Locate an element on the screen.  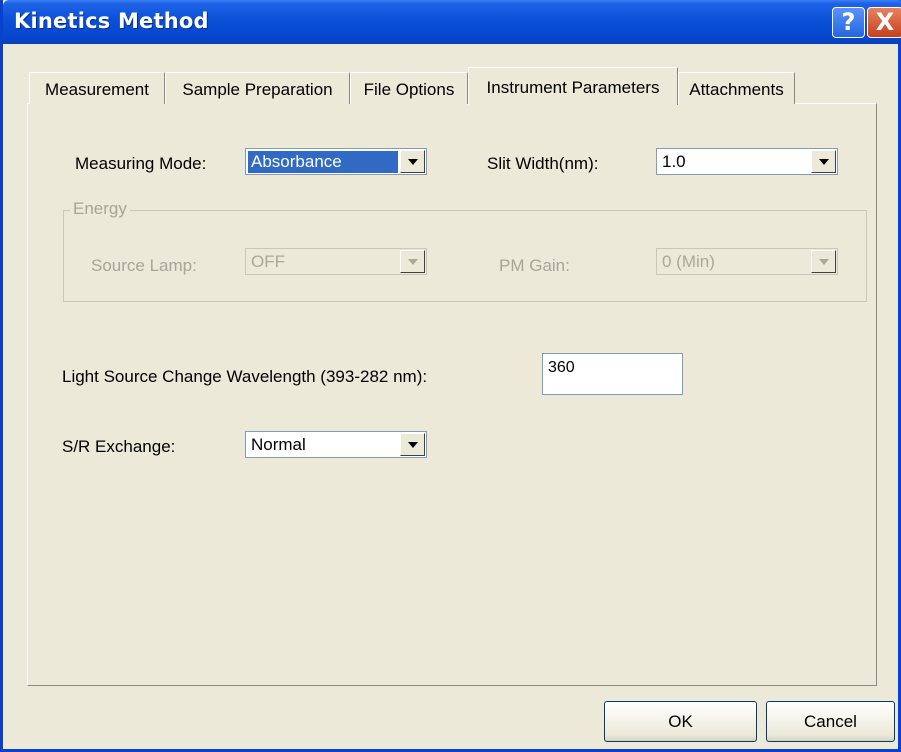
tab-file-options: File Options is located at coordinates (409, 88).